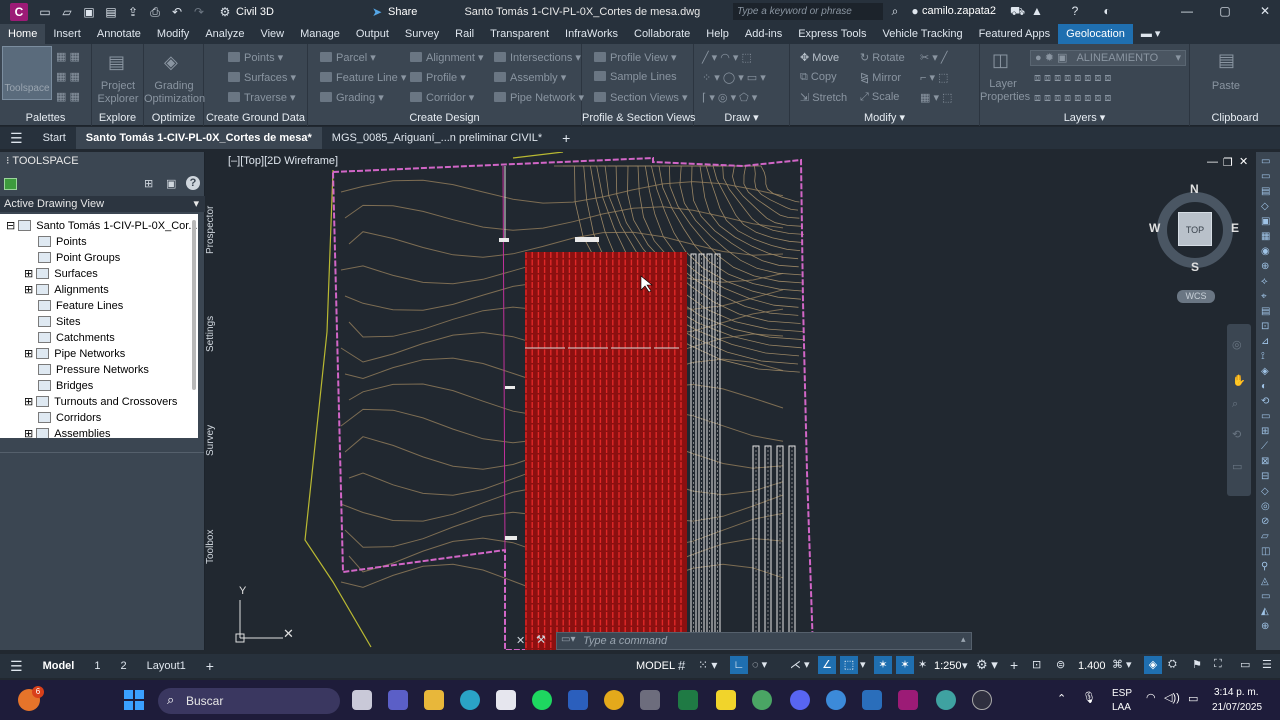 The width and height of the screenshot is (1280, 720). What do you see at coordinates (1264, 297) in the screenshot?
I see `right-tool-icon: ⌖` at bounding box center [1264, 297].